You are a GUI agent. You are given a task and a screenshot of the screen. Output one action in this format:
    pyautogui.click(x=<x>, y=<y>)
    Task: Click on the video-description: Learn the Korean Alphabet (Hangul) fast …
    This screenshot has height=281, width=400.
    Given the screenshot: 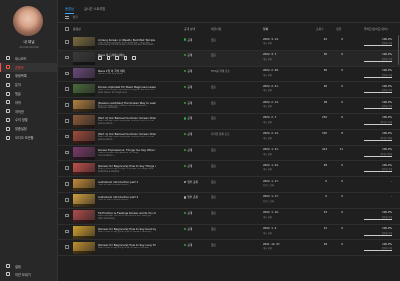 What is the action you would take?
    pyautogui.click(x=126, y=91)
    